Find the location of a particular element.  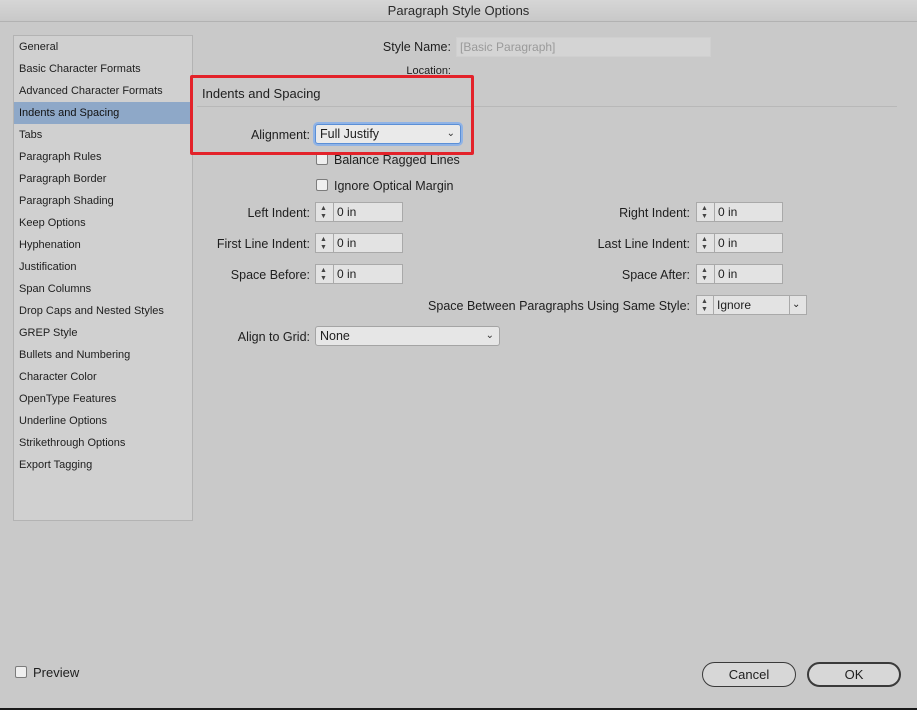

first-line-indent-input: 0 in is located at coordinates (368, 243).